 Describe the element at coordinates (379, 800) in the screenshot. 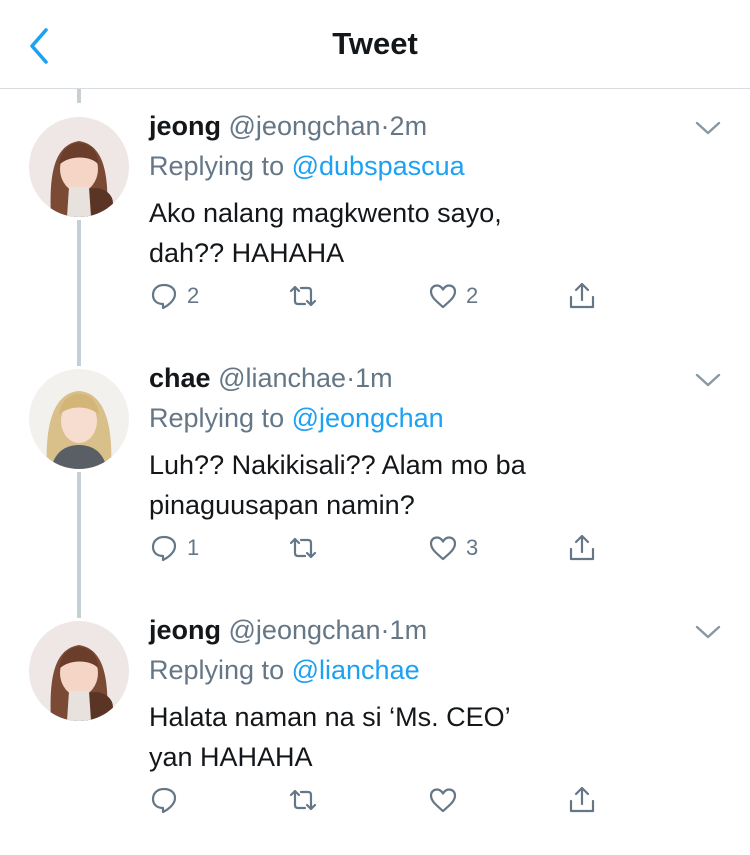

I see `action-bar` at that location.